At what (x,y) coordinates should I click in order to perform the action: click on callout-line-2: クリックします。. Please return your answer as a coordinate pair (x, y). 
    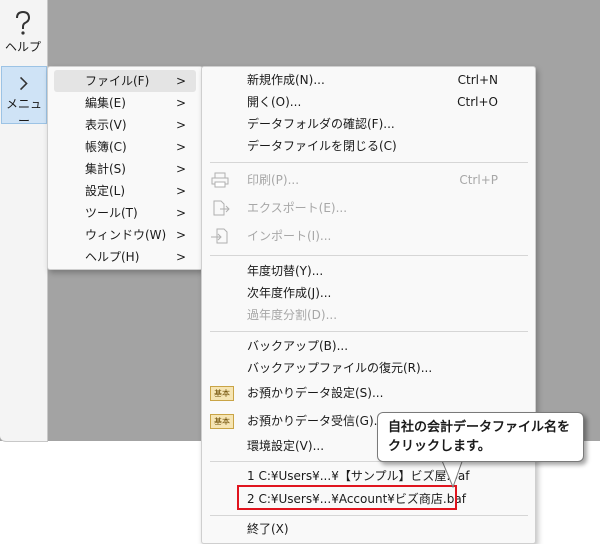
    Looking at the image, I should click on (439, 446).